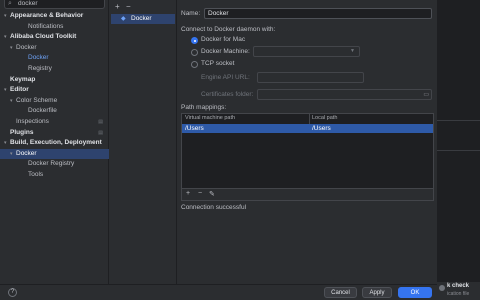 This screenshot has height=300, width=480. What do you see at coordinates (194, 52) in the screenshot?
I see `docker-machine-radio` at bounding box center [194, 52].